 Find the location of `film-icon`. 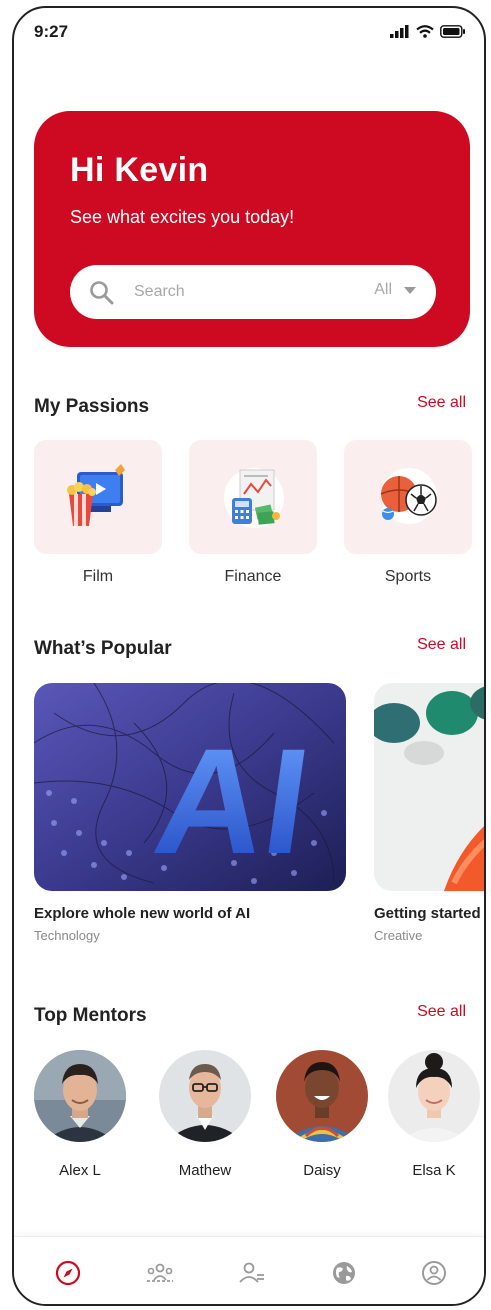

film-icon is located at coordinates (96, 495).